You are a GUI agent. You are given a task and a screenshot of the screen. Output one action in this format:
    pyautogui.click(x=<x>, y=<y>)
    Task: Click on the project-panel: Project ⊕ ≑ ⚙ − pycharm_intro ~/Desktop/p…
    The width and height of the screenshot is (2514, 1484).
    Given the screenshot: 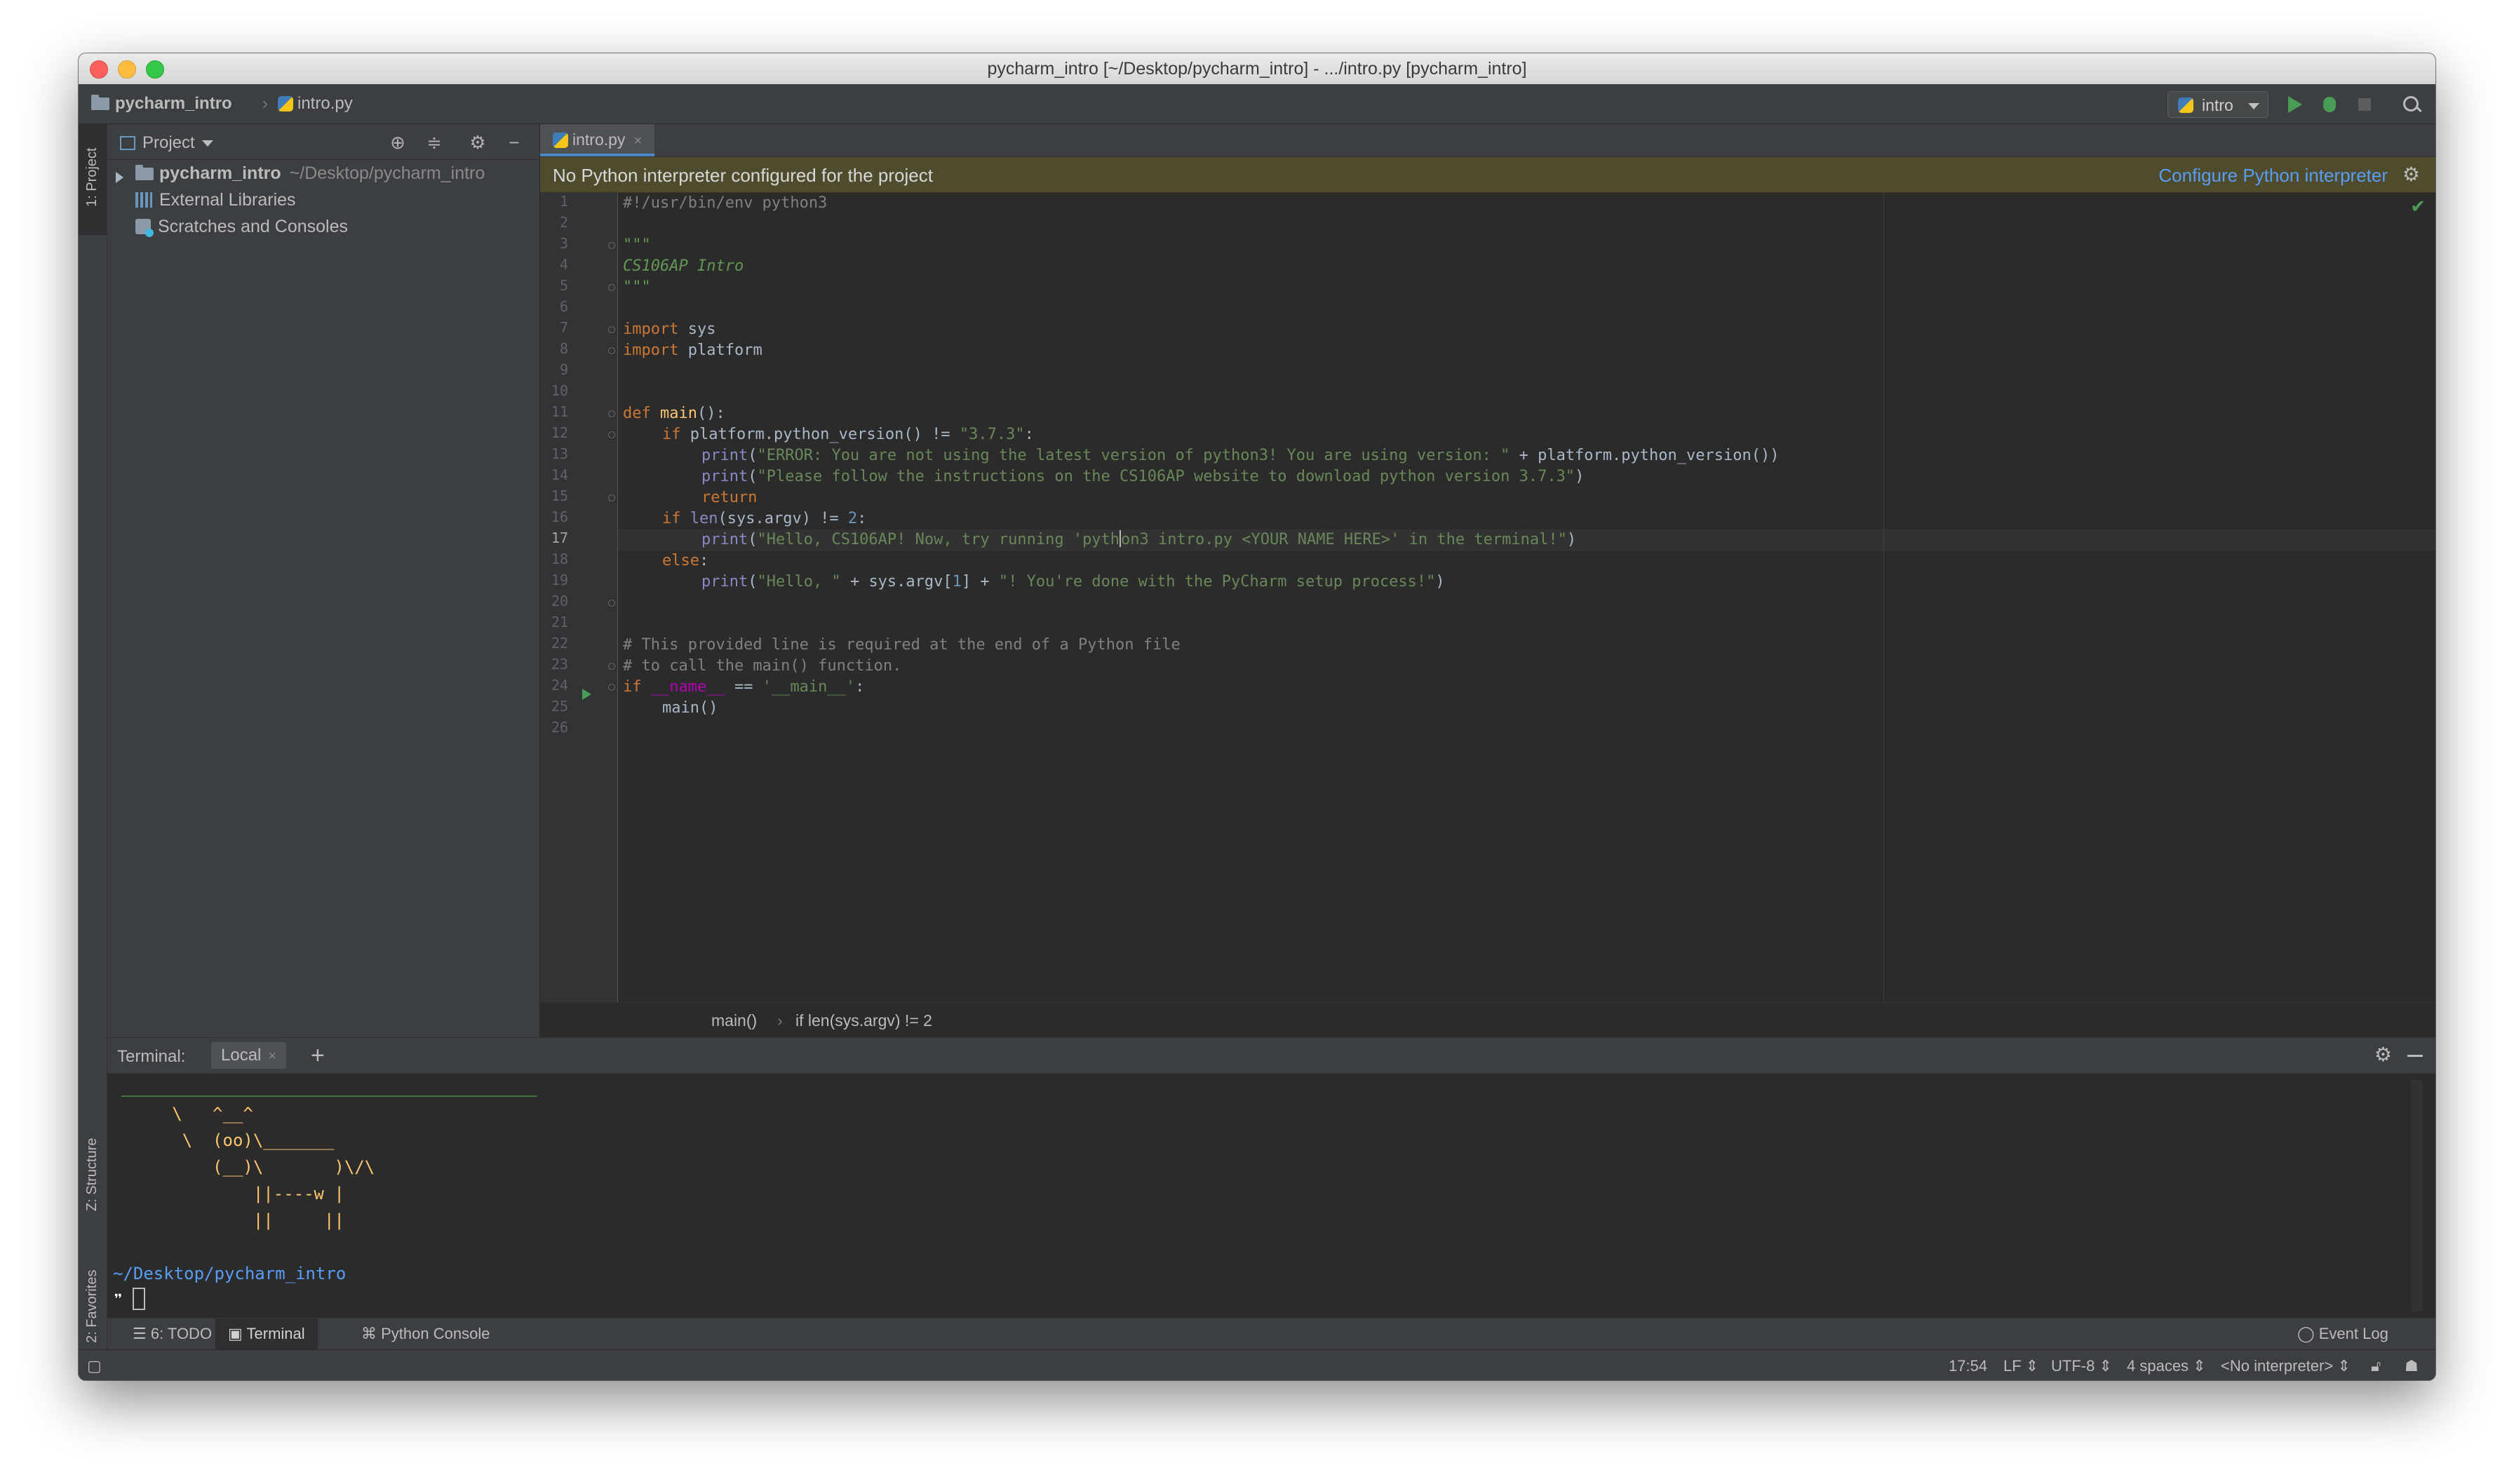 What is the action you would take?
    pyautogui.click(x=324, y=581)
    